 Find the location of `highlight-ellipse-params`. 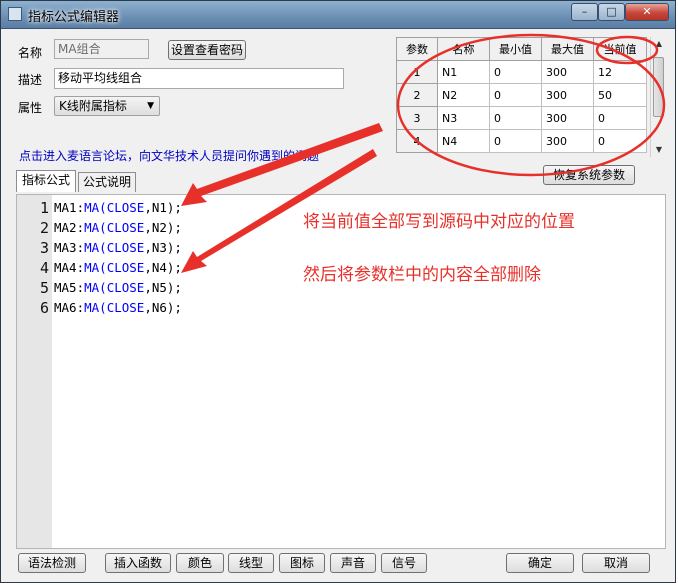

highlight-ellipse-params is located at coordinates (531, 105).